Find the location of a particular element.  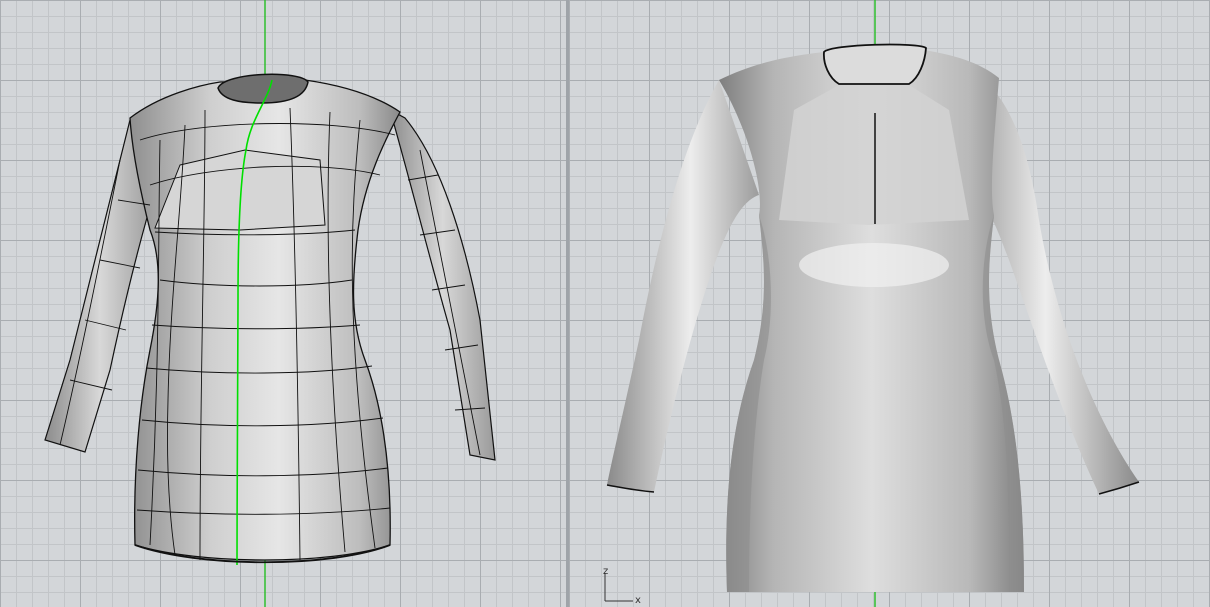

axis-x-label: x is located at coordinates (638, 600).